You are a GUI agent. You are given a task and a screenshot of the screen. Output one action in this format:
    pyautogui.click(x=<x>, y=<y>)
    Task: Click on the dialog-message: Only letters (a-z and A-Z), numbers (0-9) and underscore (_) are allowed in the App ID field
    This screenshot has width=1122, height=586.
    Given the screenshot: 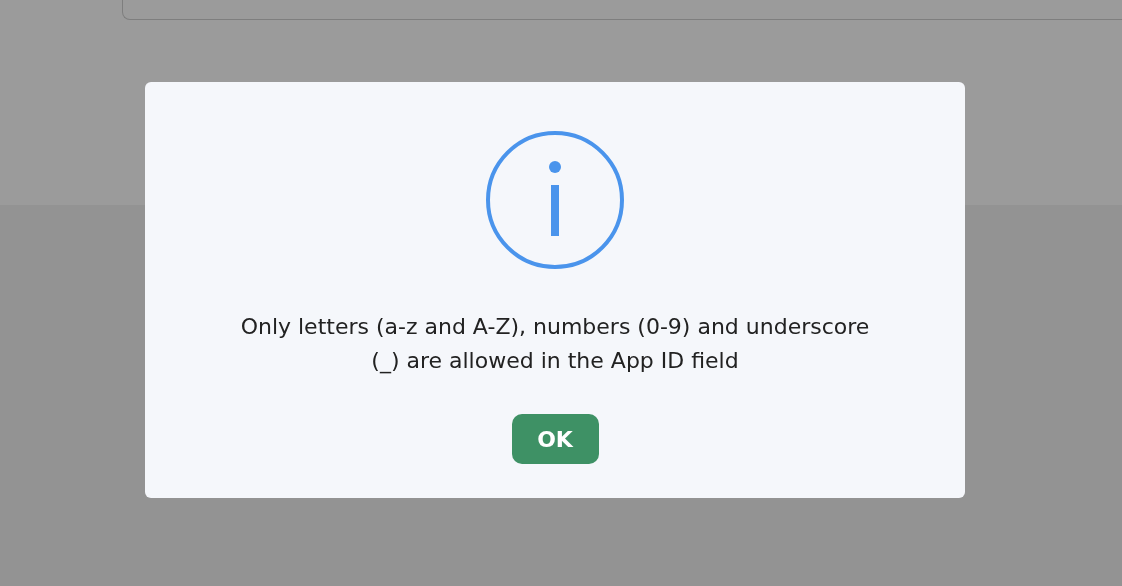 What is the action you would take?
    pyautogui.click(x=555, y=344)
    